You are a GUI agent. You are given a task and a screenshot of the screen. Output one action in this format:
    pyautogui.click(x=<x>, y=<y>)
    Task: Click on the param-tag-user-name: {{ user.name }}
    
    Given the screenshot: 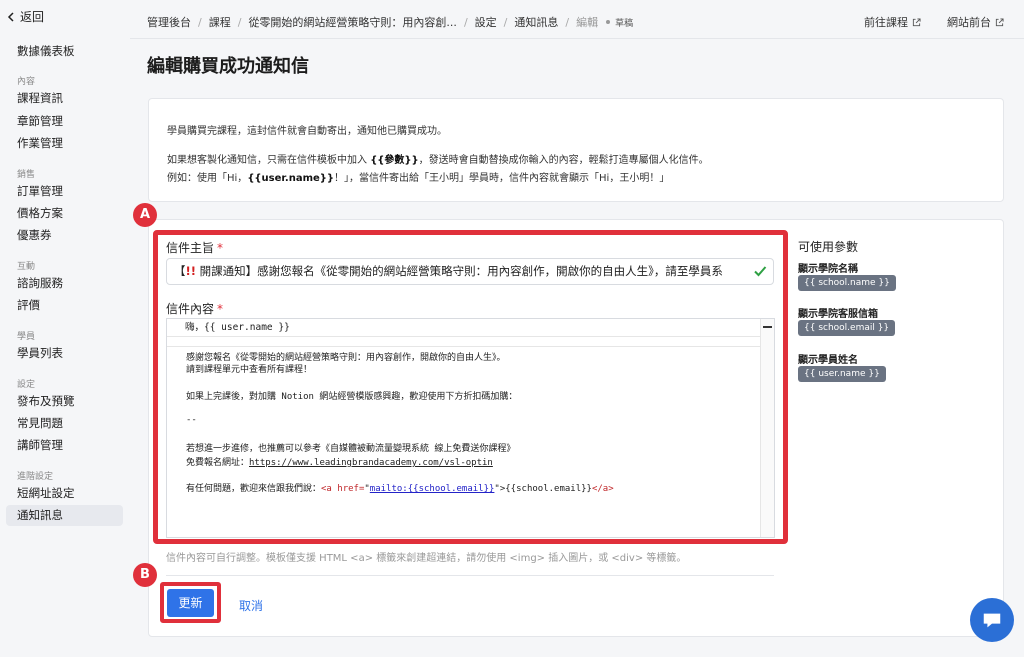 What is the action you would take?
    pyautogui.click(x=842, y=374)
    